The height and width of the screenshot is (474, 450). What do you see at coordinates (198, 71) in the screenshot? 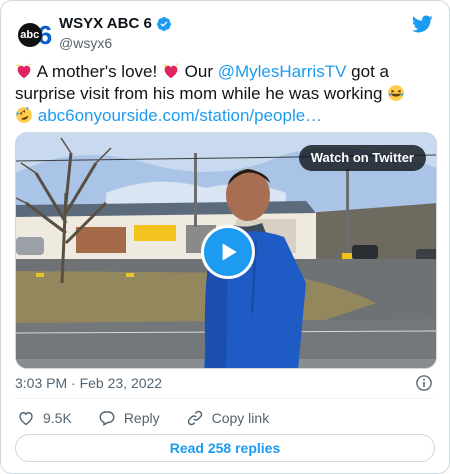
I see `tweet-text-part2: Our` at bounding box center [198, 71].